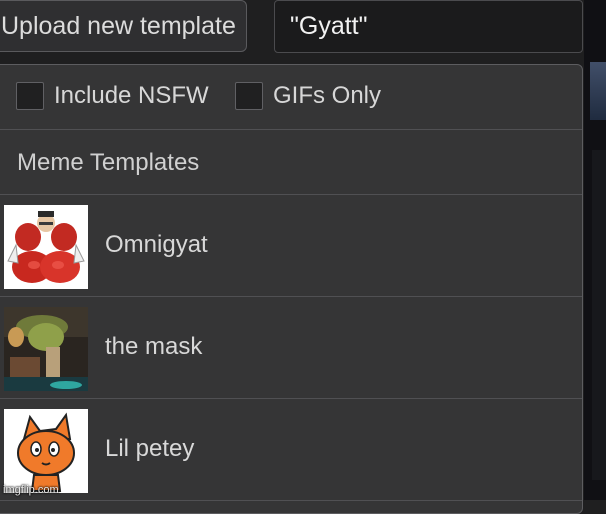  I want to click on include-nsfw-checkbox, so click(30, 96).